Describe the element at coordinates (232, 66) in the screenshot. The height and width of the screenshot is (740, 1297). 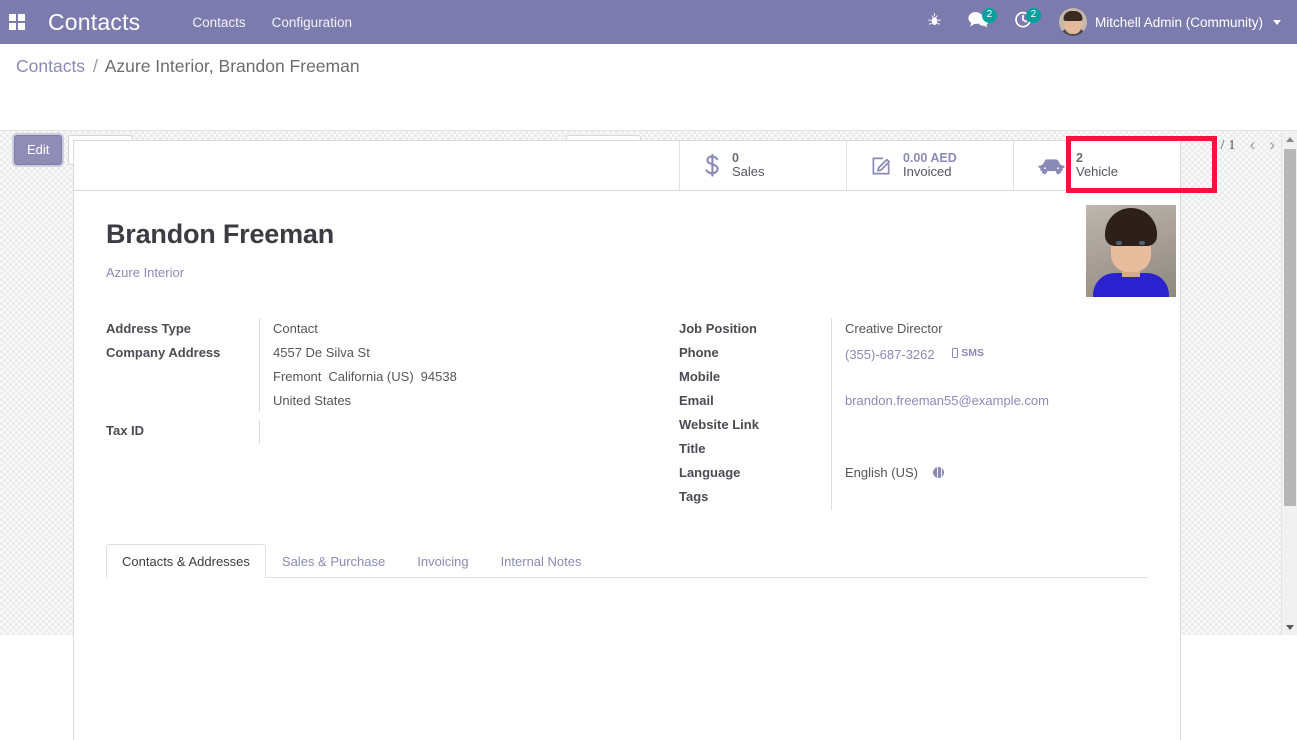
I see `breadcrumb-current: Azure Interior, Brandon Freeman` at that location.